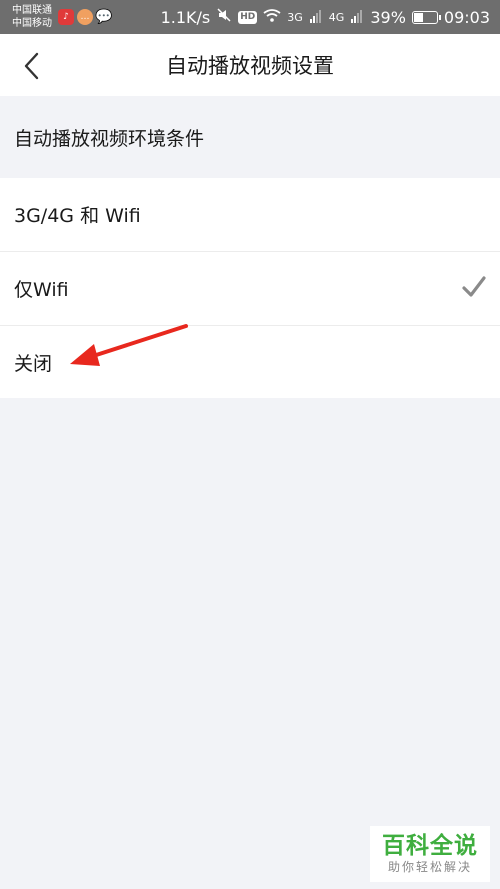 This screenshot has height=889, width=500. What do you see at coordinates (418, 17) in the screenshot?
I see `battery-fill` at bounding box center [418, 17].